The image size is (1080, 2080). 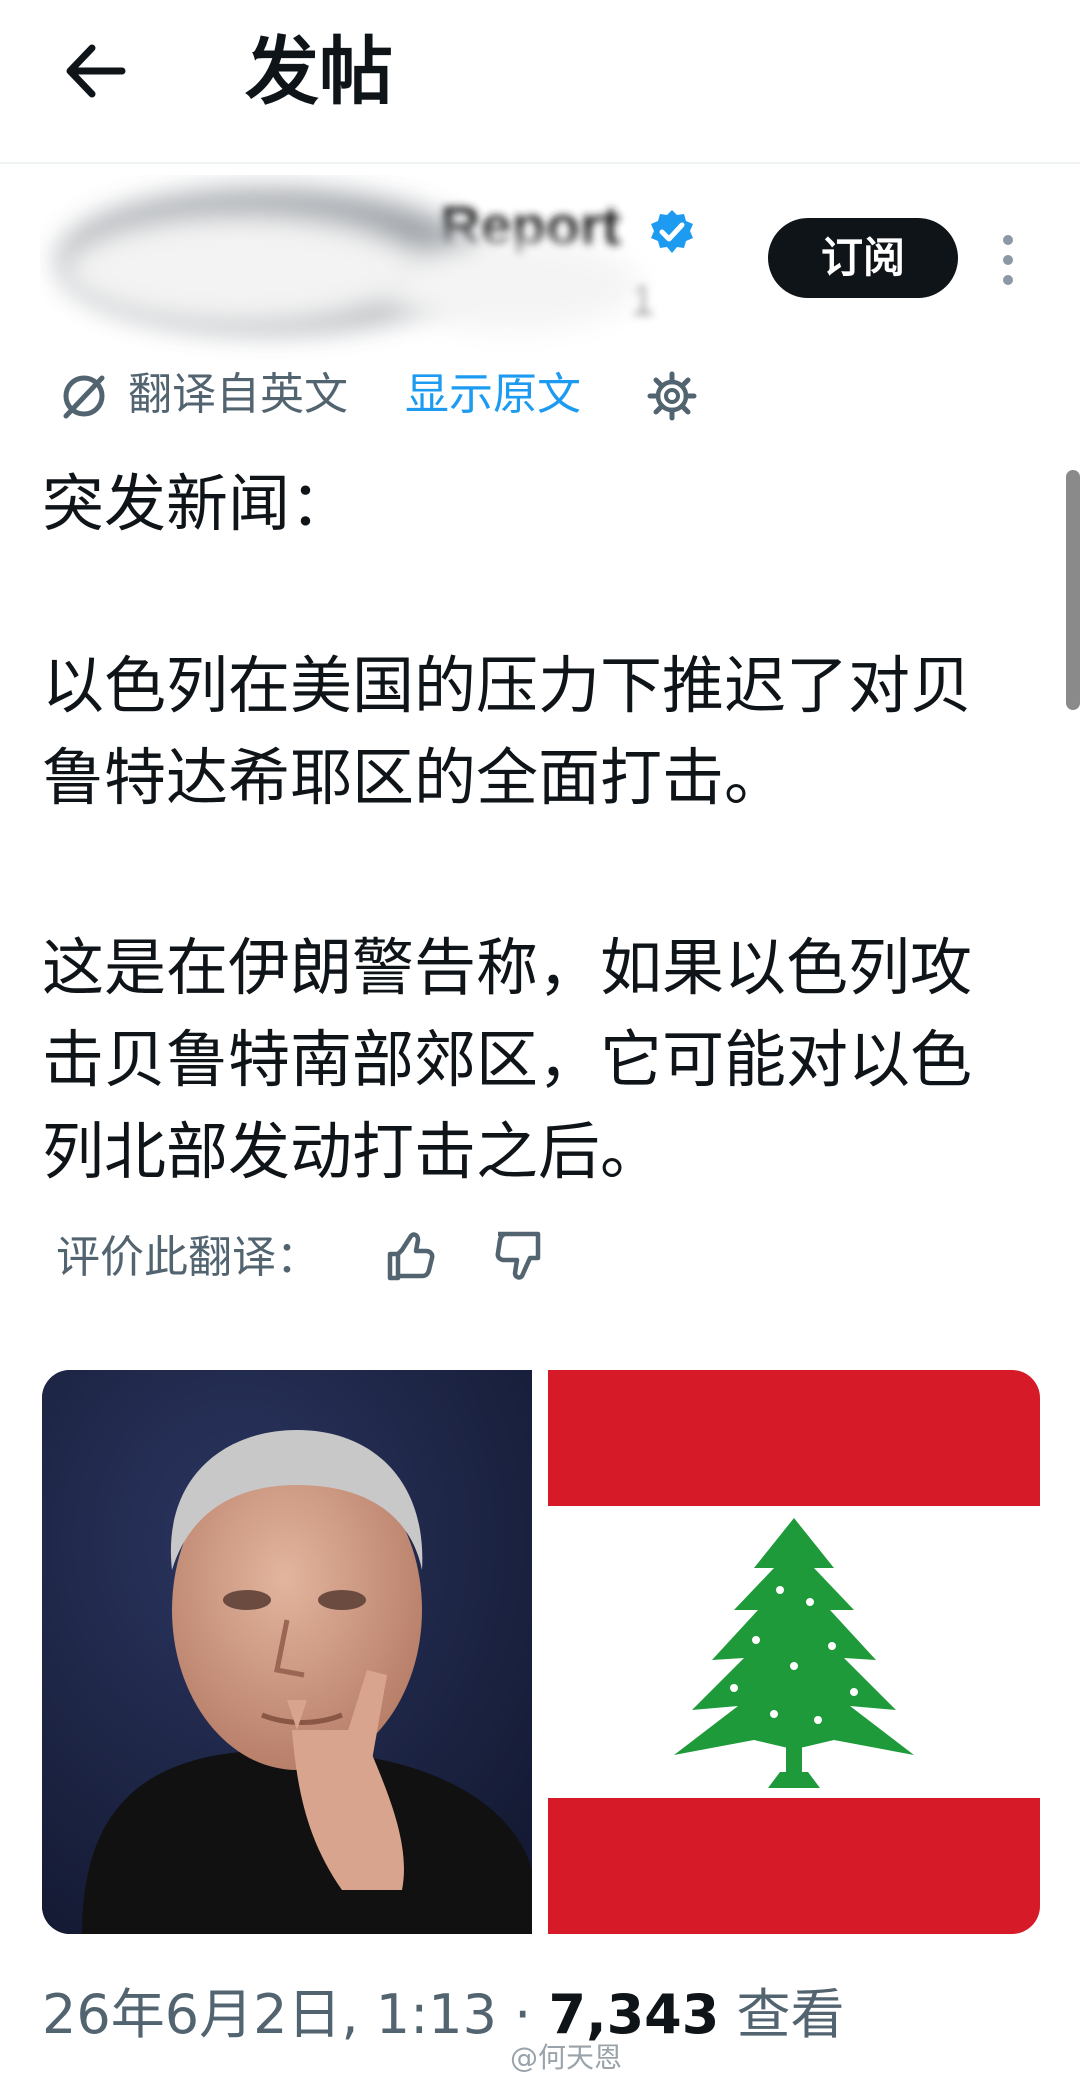 What do you see at coordinates (518, 1256) in the screenshot?
I see `thumb-down-icon` at bounding box center [518, 1256].